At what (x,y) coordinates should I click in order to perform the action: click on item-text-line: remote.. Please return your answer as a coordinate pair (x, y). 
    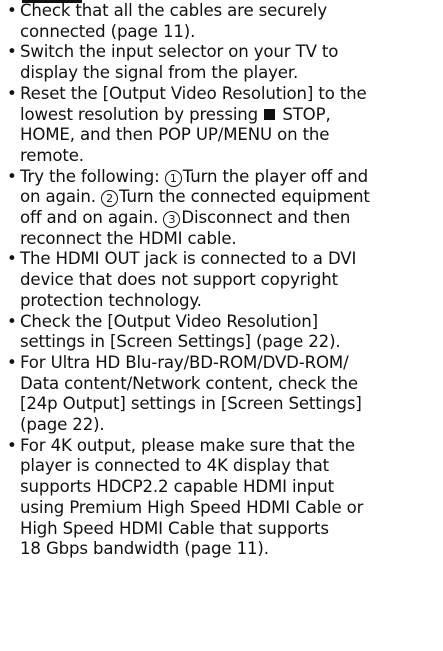
    Looking at the image, I should click on (52, 155).